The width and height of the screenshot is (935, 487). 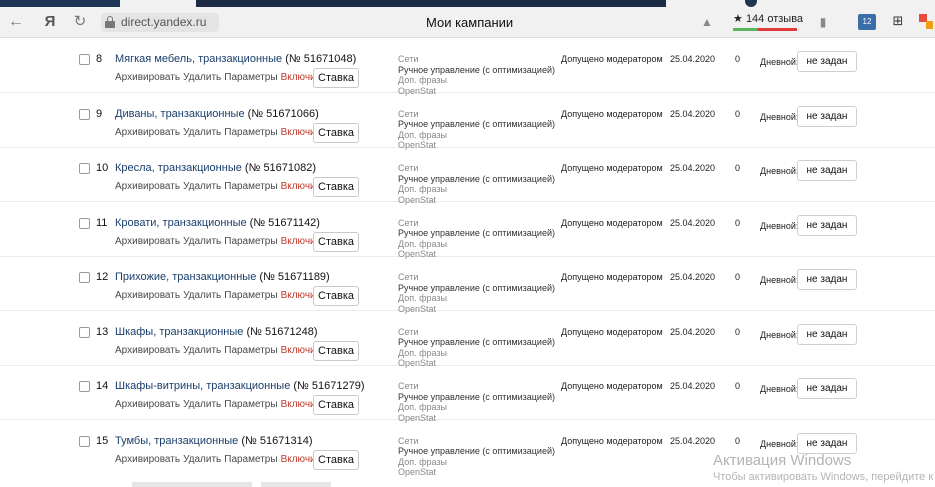 I want to click on campaign-name-link: Кресла, транзакционные, so click(x=178, y=168).